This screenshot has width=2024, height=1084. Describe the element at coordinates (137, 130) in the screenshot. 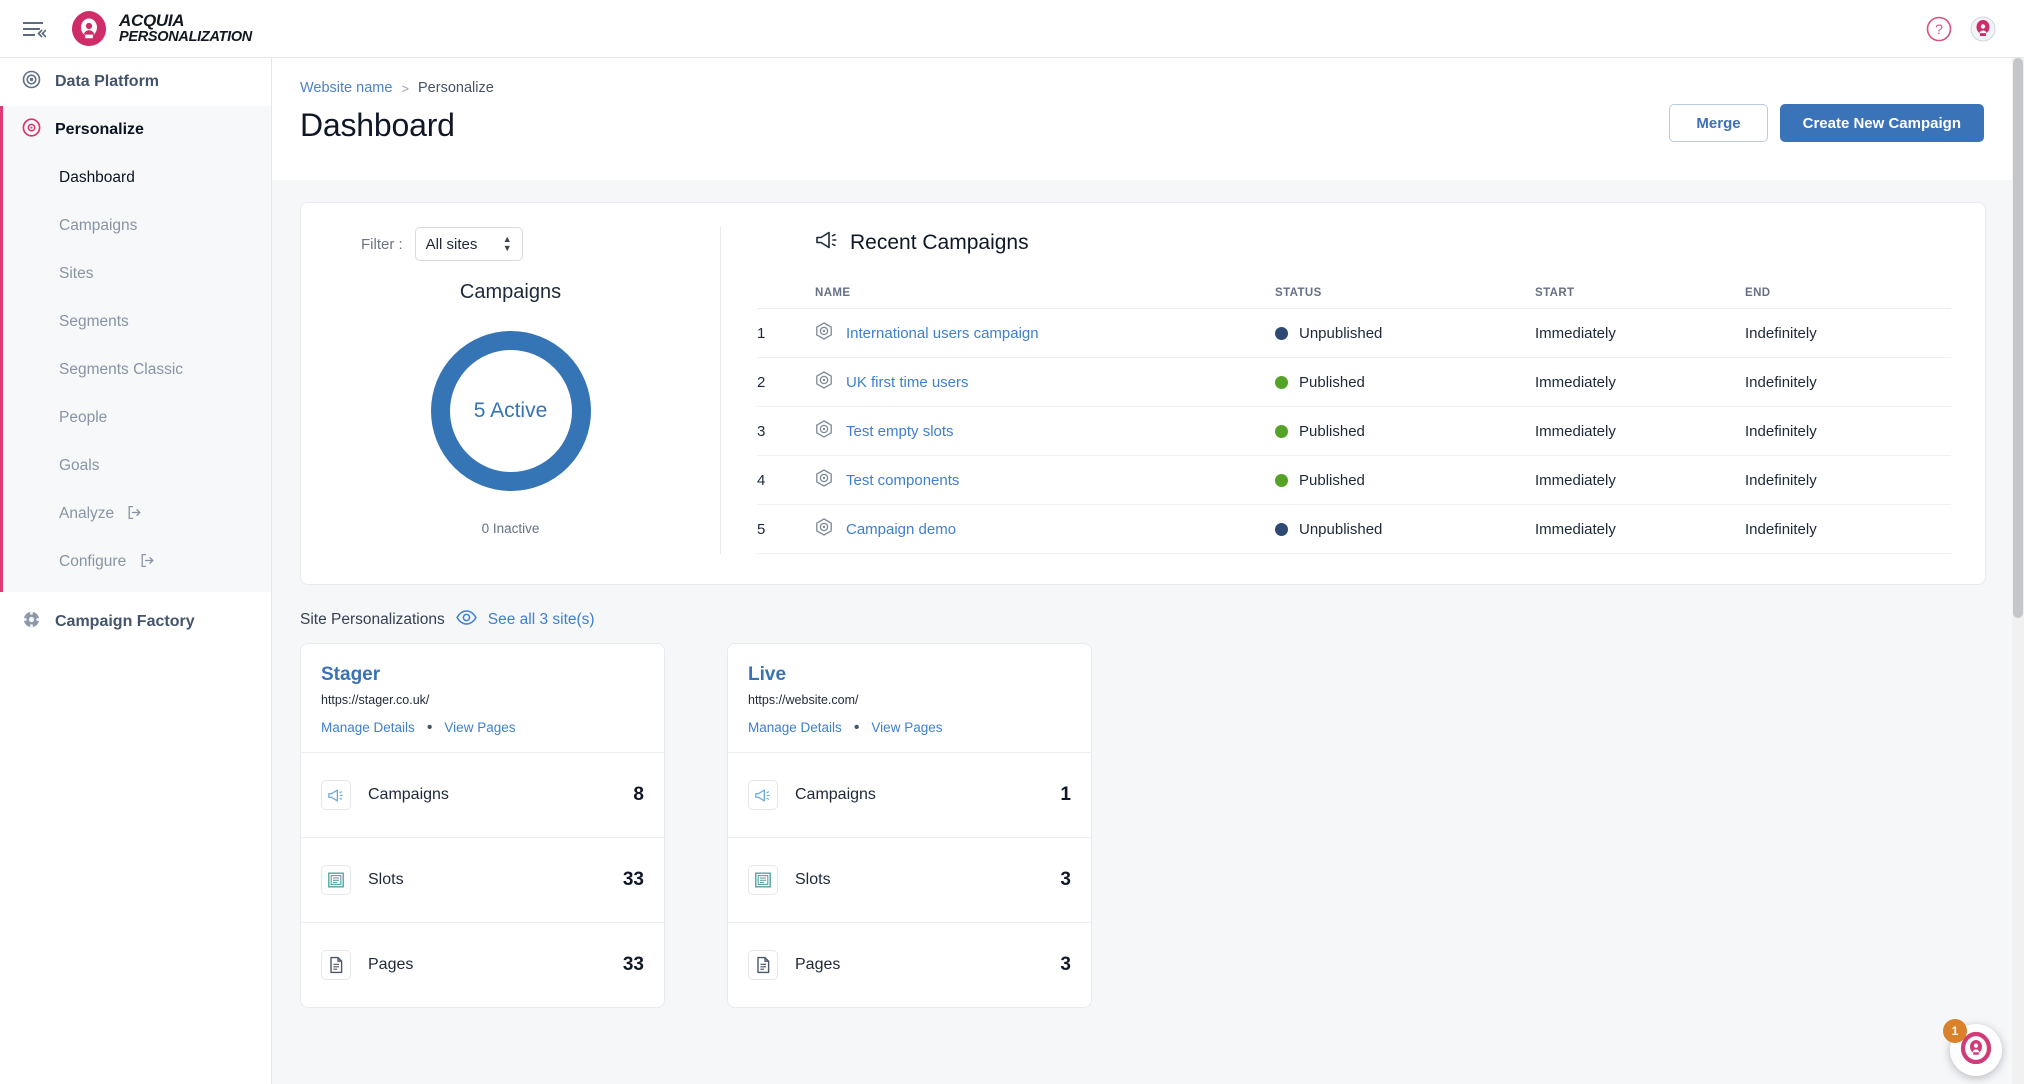

I see `sidebar-item-personalize: Personalize` at that location.